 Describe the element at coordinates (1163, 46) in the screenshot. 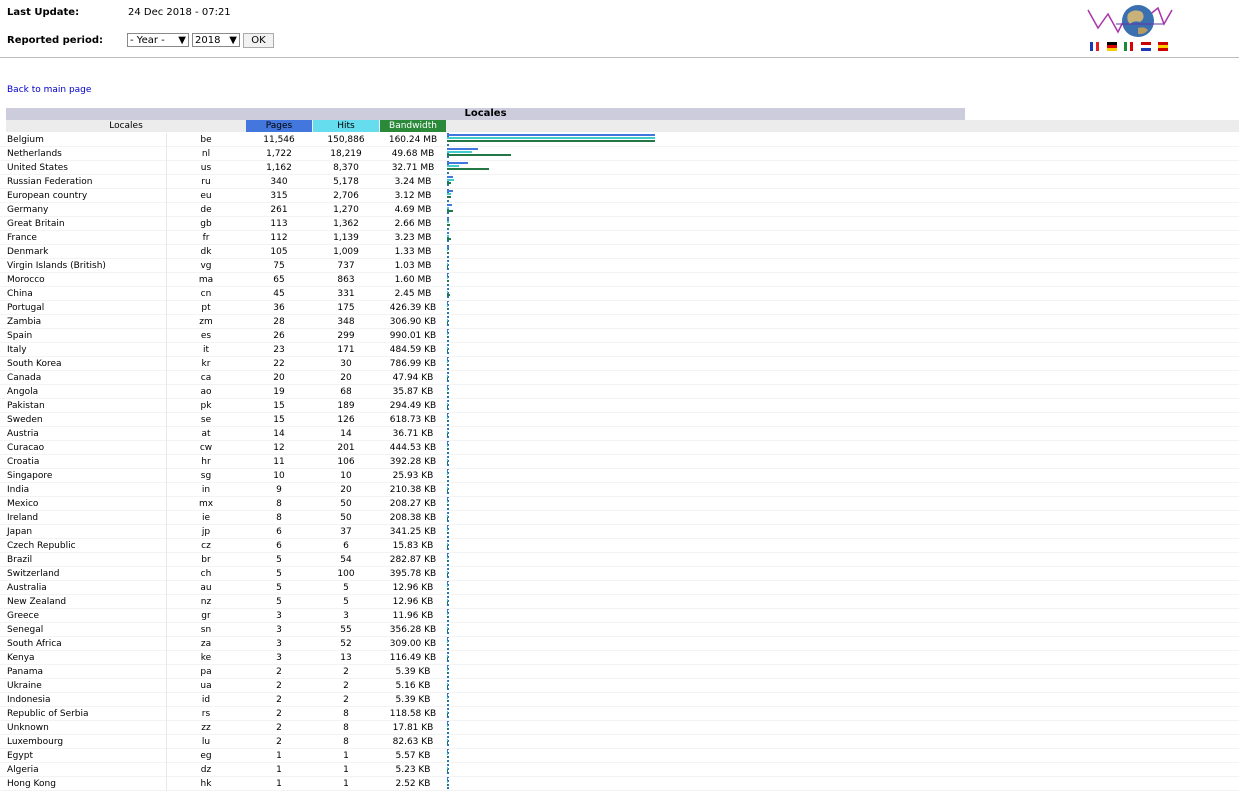

I see `flag-es-icon` at that location.